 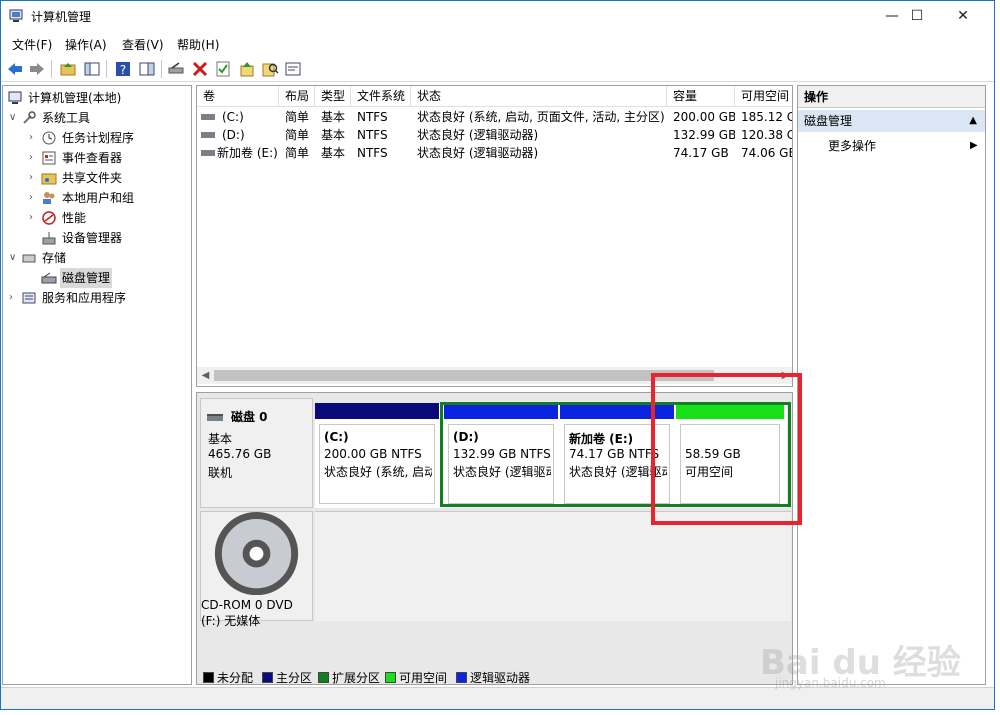 What do you see at coordinates (86, 278) in the screenshot?
I see `tree-label: 磁盘管理` at bounding box center [86, 278].